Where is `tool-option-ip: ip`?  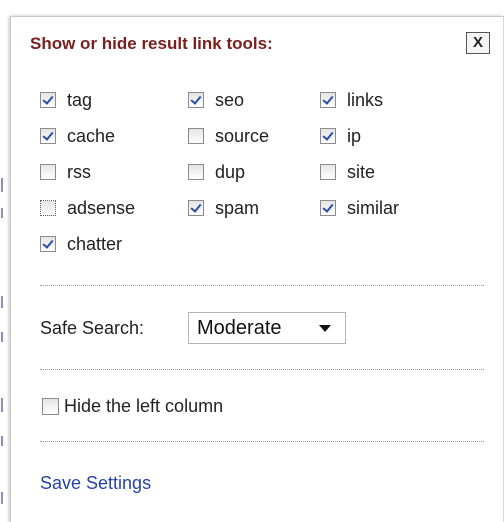
tool-option-ip: ip is located at coordinates (340, 136).